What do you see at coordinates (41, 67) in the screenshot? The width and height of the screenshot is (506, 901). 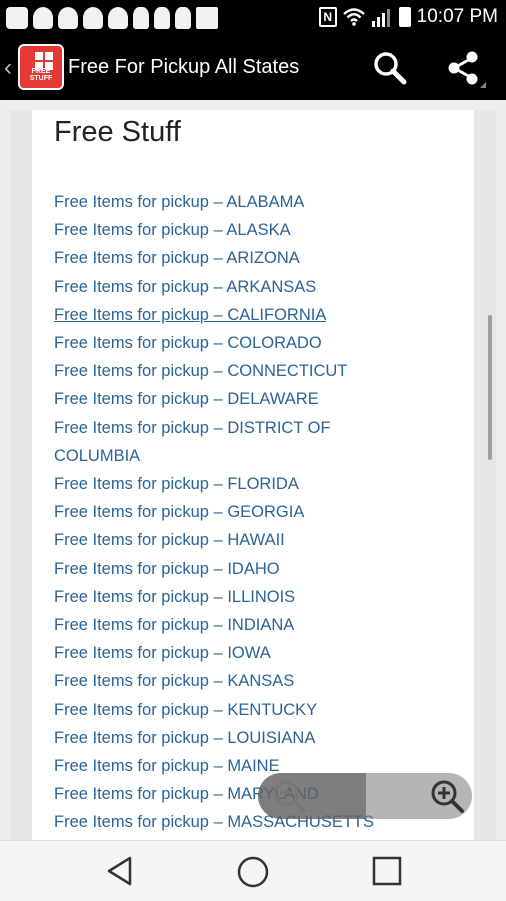 I see `app-logo: FREE STUFF` at bounding box center [41, 67].